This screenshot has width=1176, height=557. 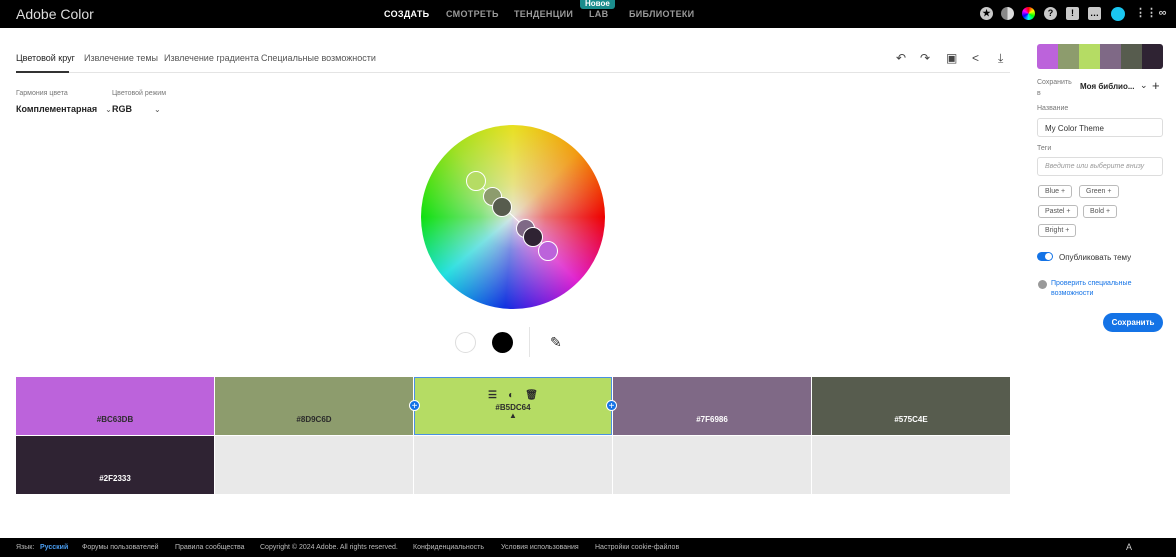 What do you see at coordinates (211, 58) in the screenshot?
I see `tab-extract-gradient: Извлечение градиента` at bounding box center [211, 58].